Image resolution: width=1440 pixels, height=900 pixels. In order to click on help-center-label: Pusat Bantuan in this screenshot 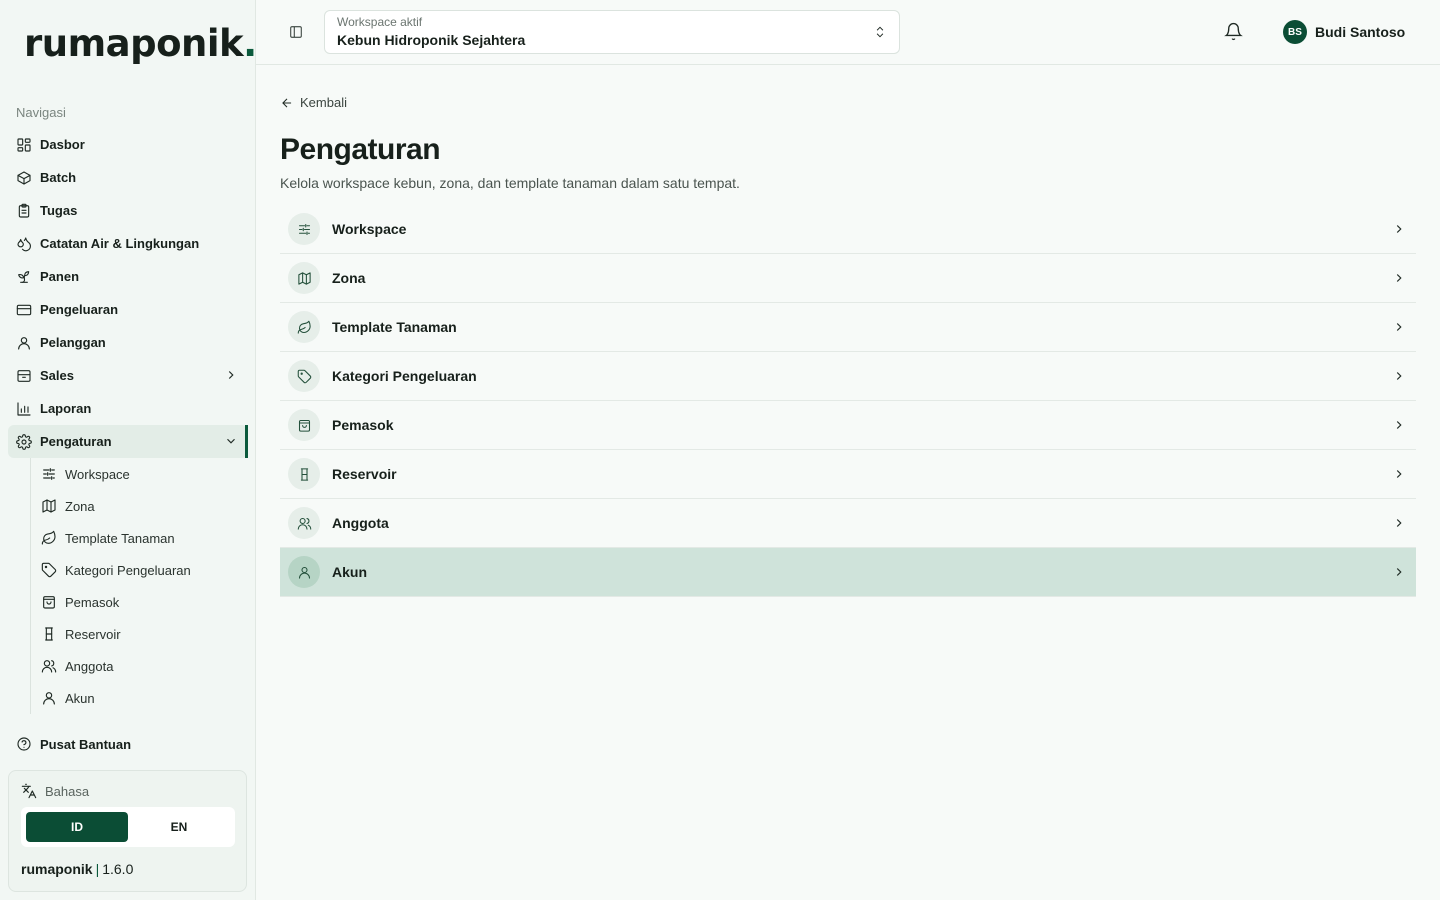, I will do `click(86, 744)`.